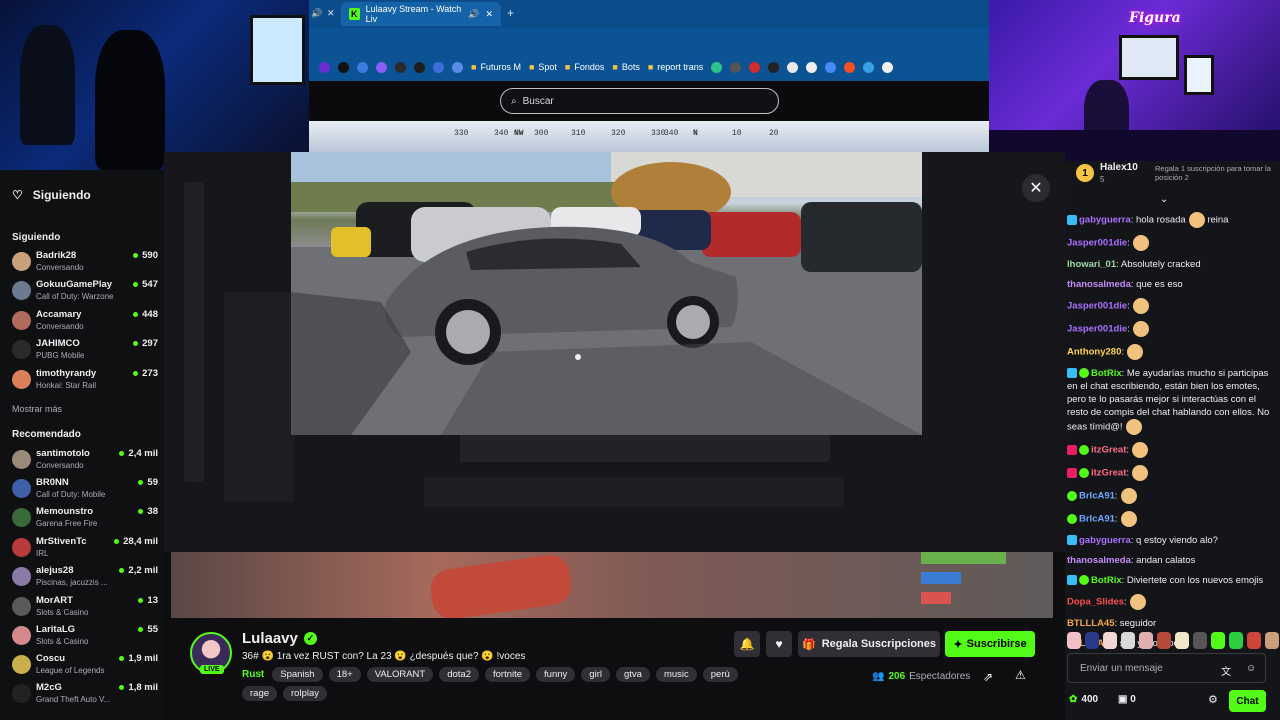  Describe the element at coordinates (51, 195) in the screenshot. I see `sidebar-following-link: ♡ Siguiendo` at that location.